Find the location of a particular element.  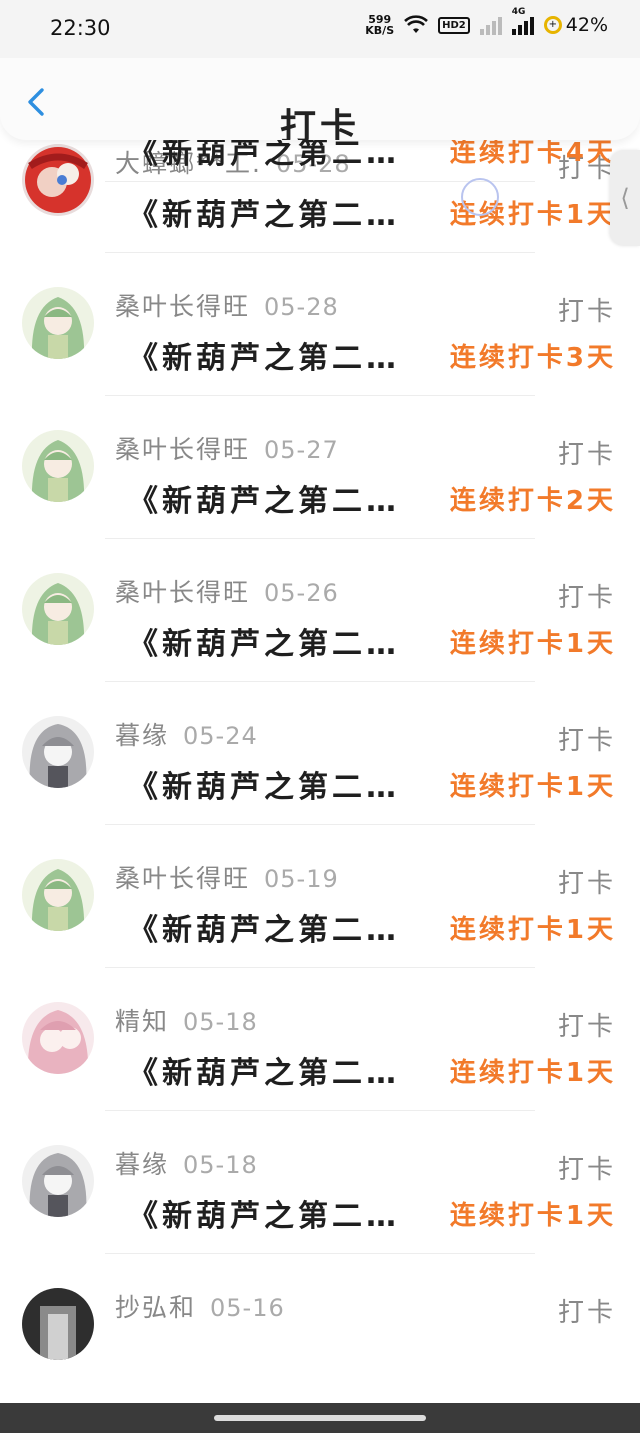

user-name-line: 暮缘 05-24 is located at coordinates (186, 734).